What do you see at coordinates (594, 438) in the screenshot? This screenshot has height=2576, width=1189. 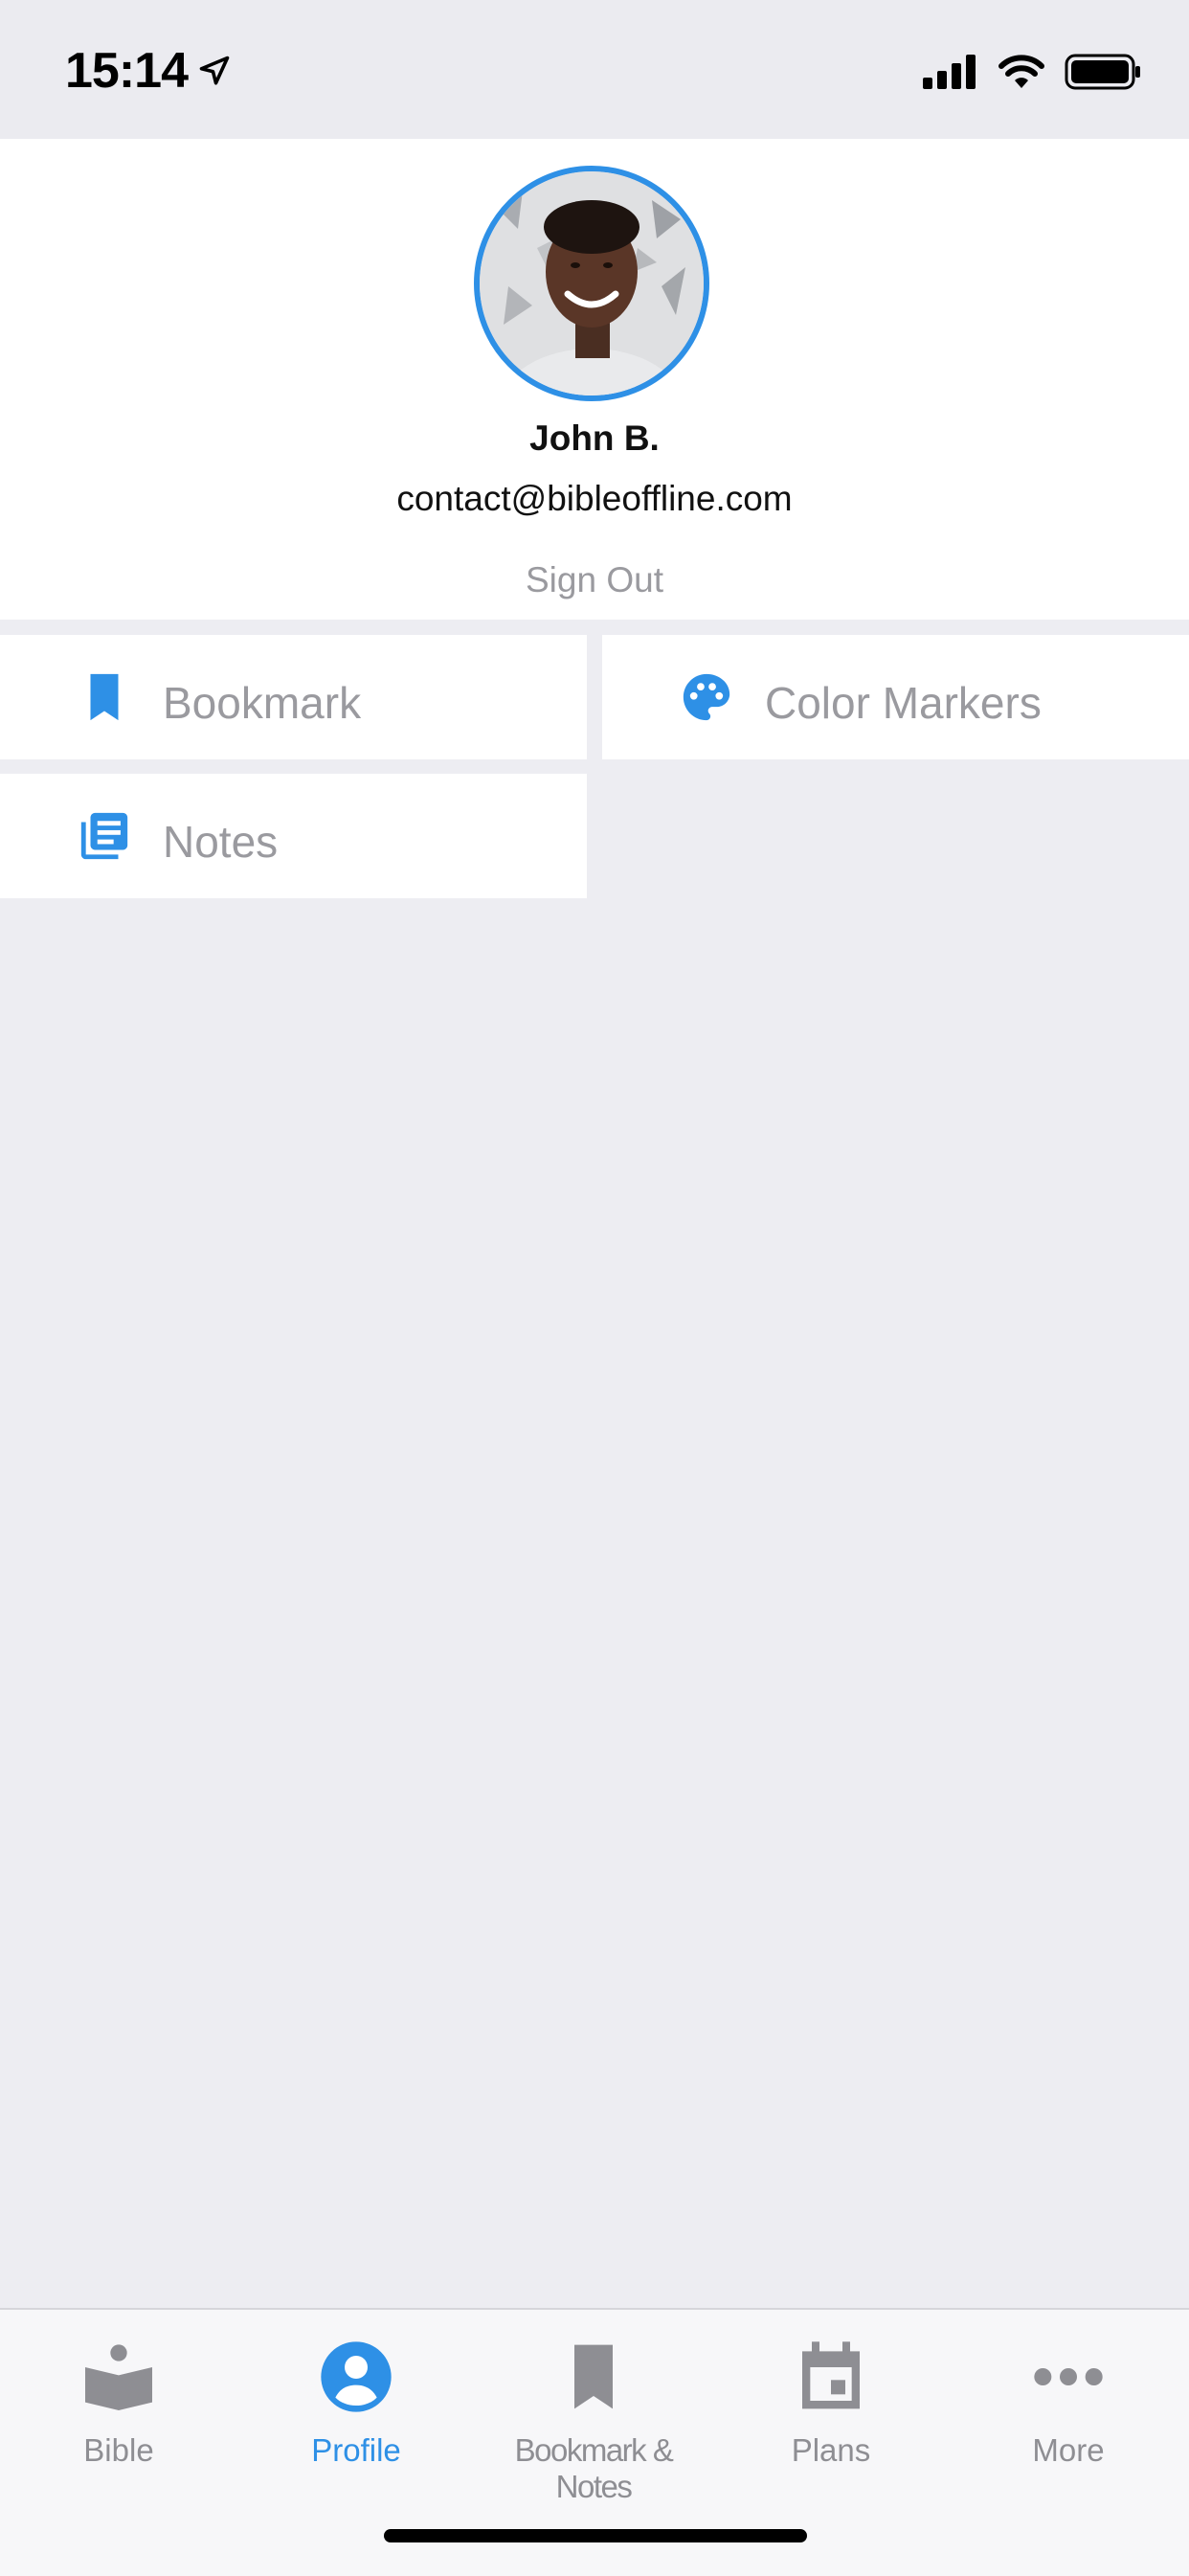 I see `user-name: John B.` at bounding box center [594, 438].